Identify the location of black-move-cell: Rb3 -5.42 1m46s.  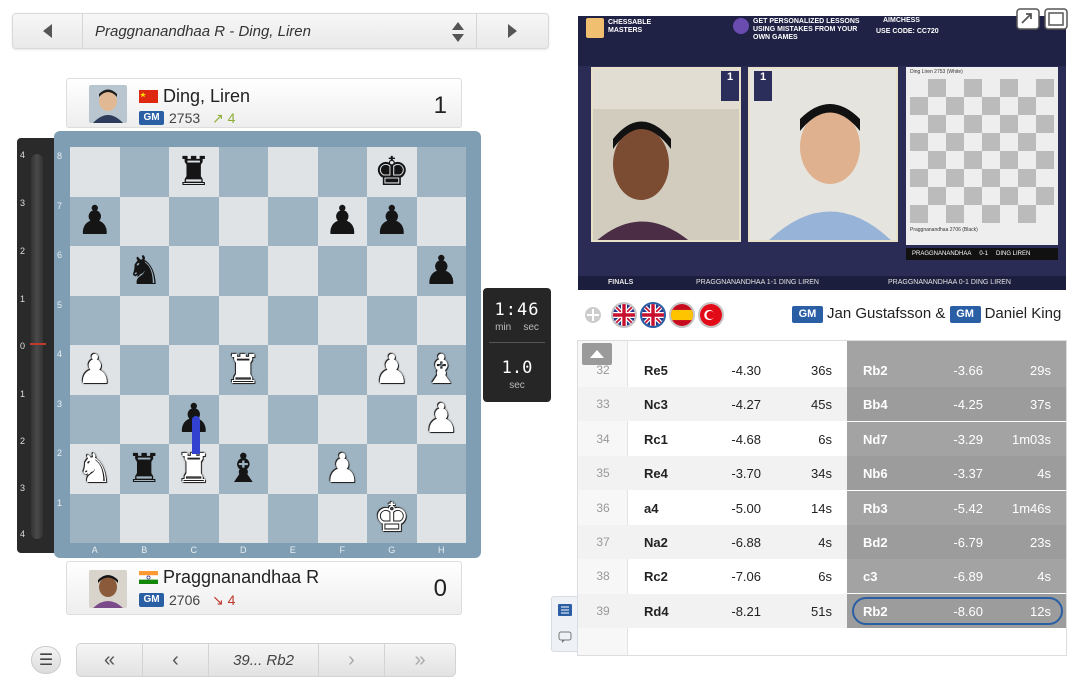
(956, 507).